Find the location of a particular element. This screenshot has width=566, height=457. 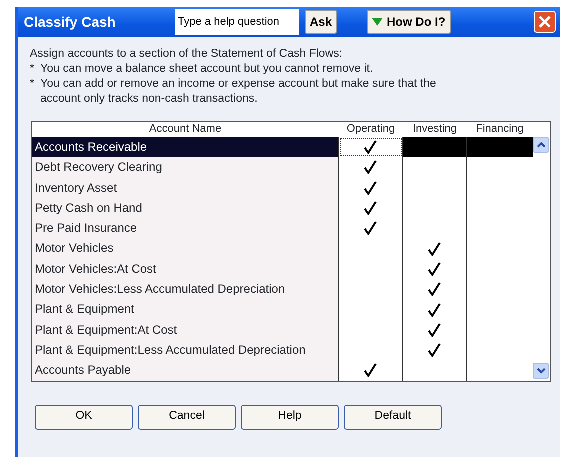

checkbox-cell is located at coordinates (371, 147).